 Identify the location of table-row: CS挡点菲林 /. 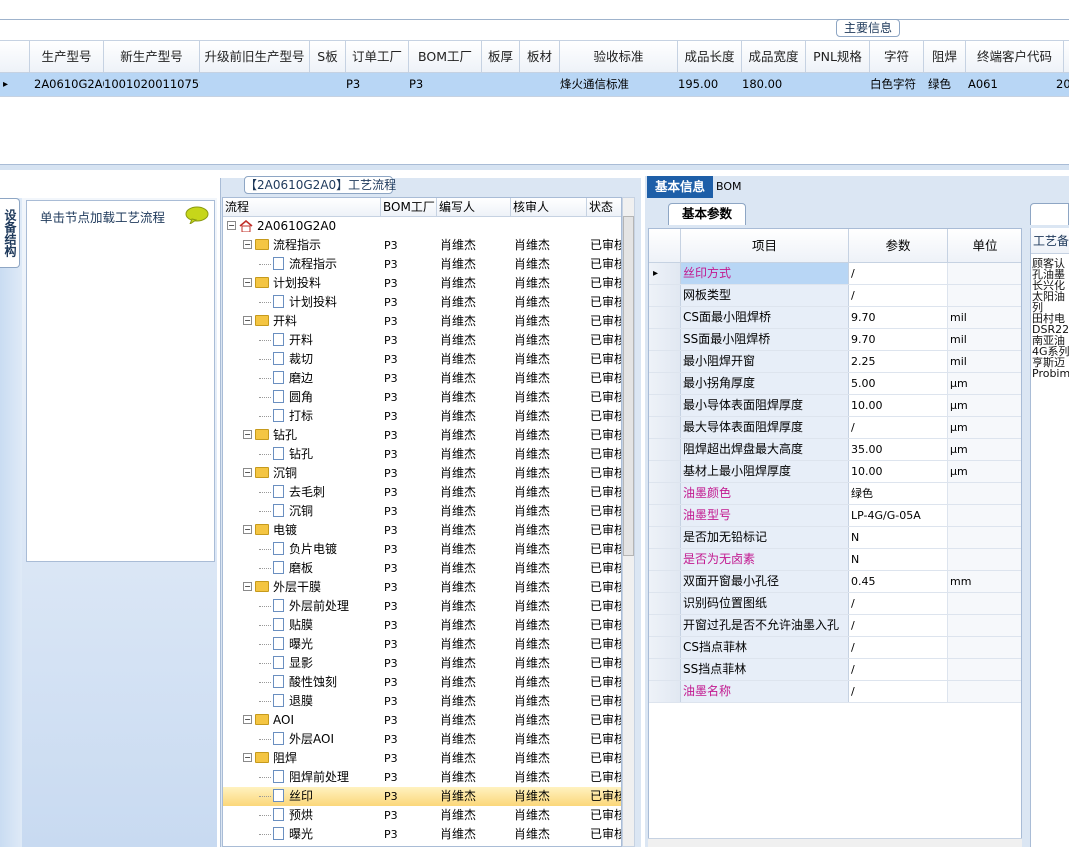
(835, 648).